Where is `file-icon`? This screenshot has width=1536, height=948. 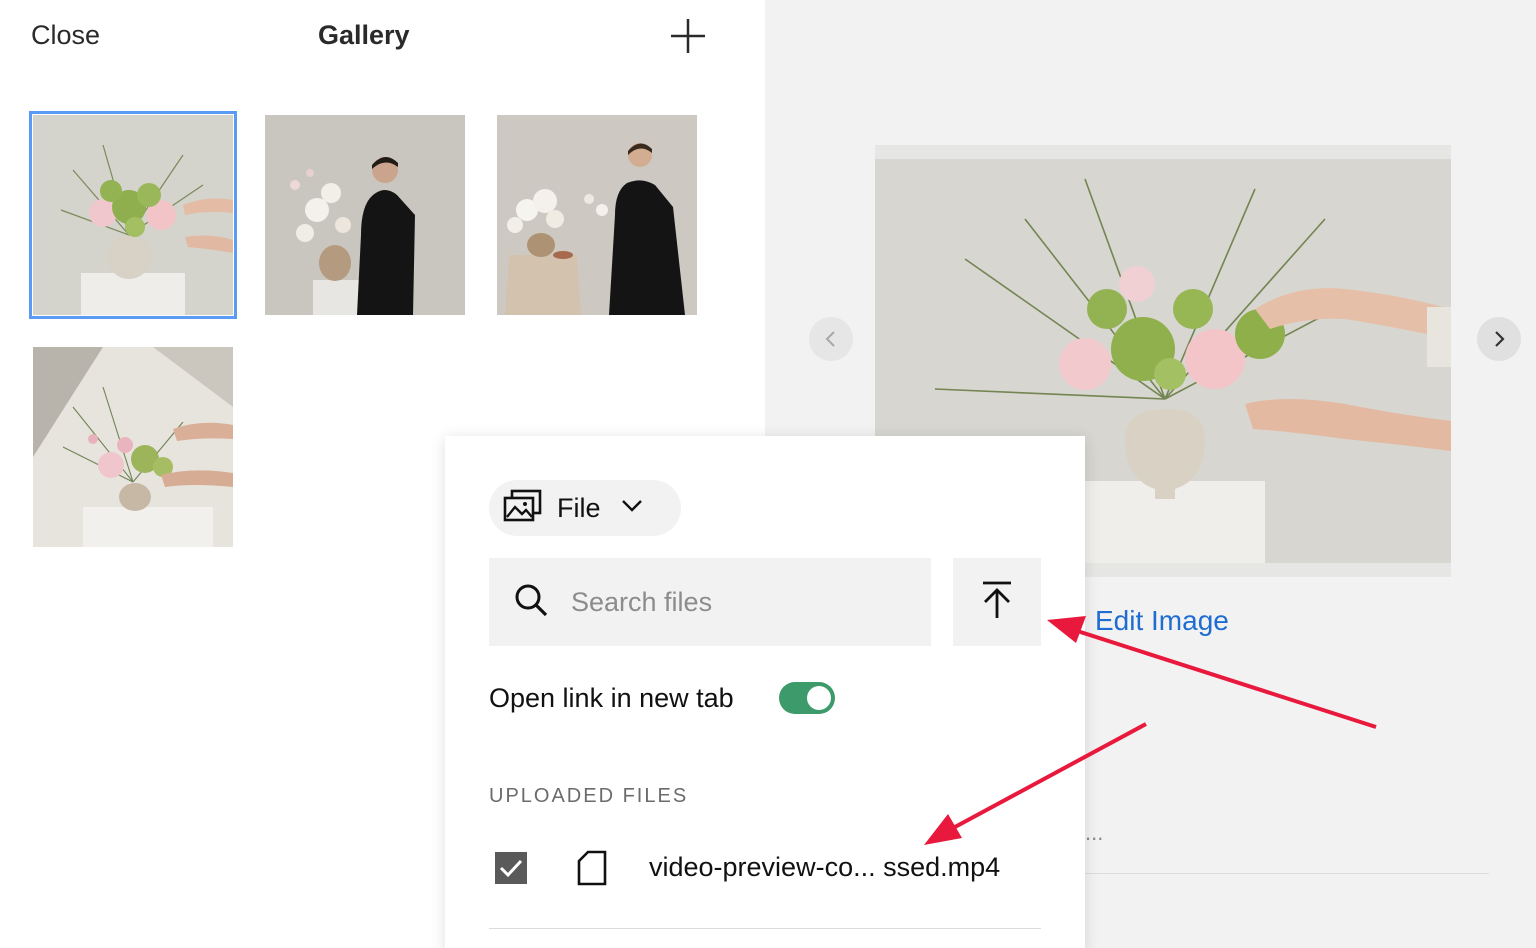 file-icon is located at coordinates (592, 868).